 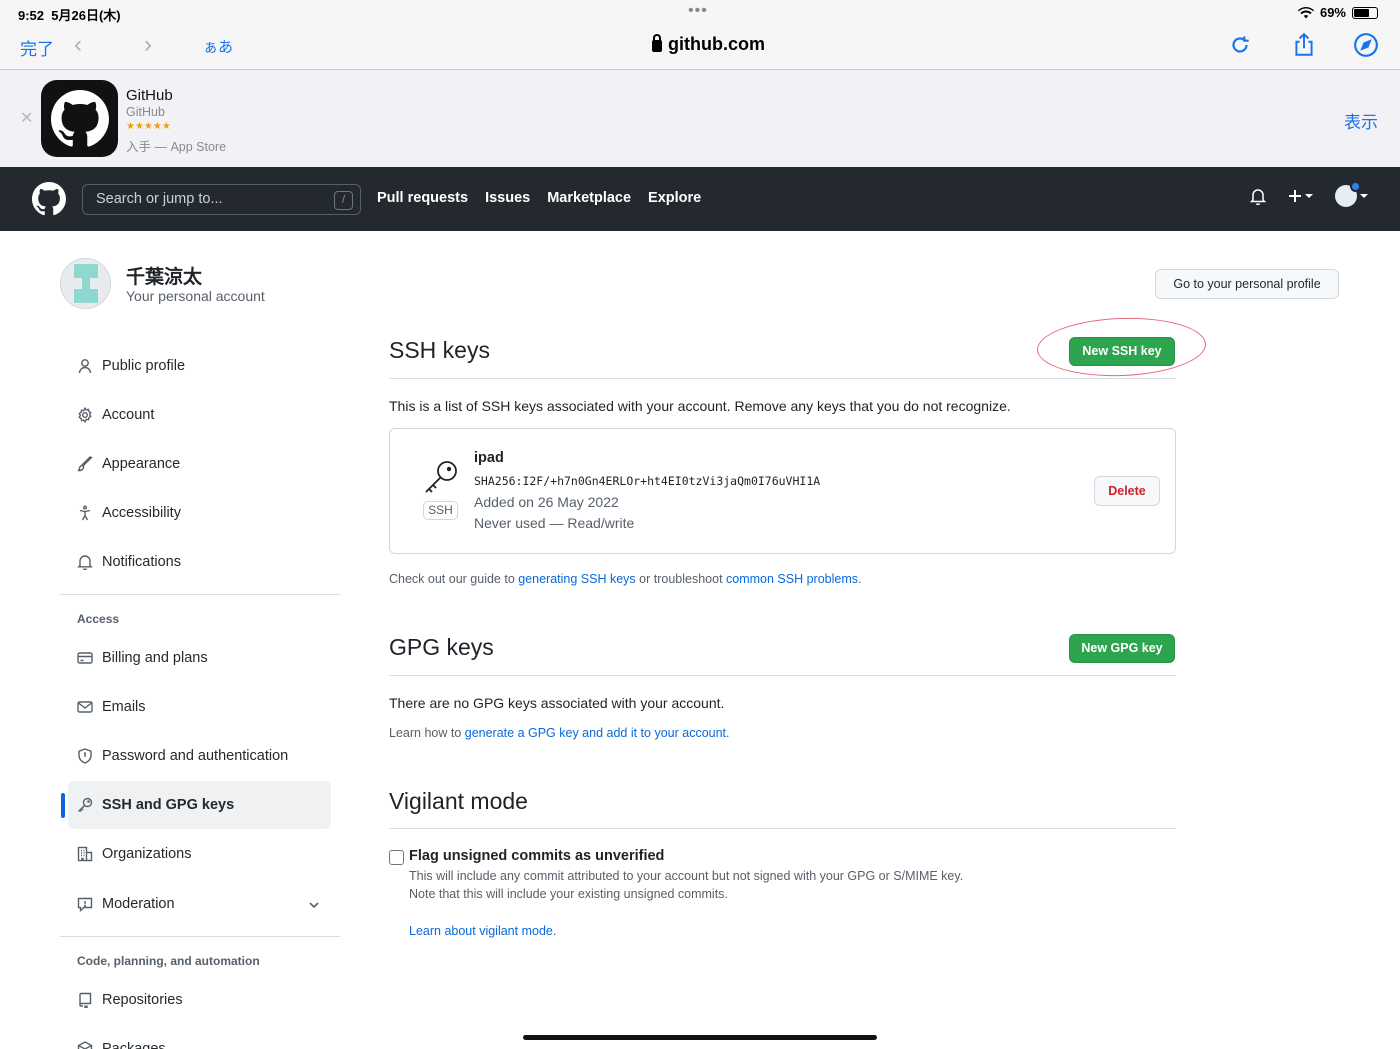 I want to click on learn-prefix: Learn how to, so click(x=427, y=733).